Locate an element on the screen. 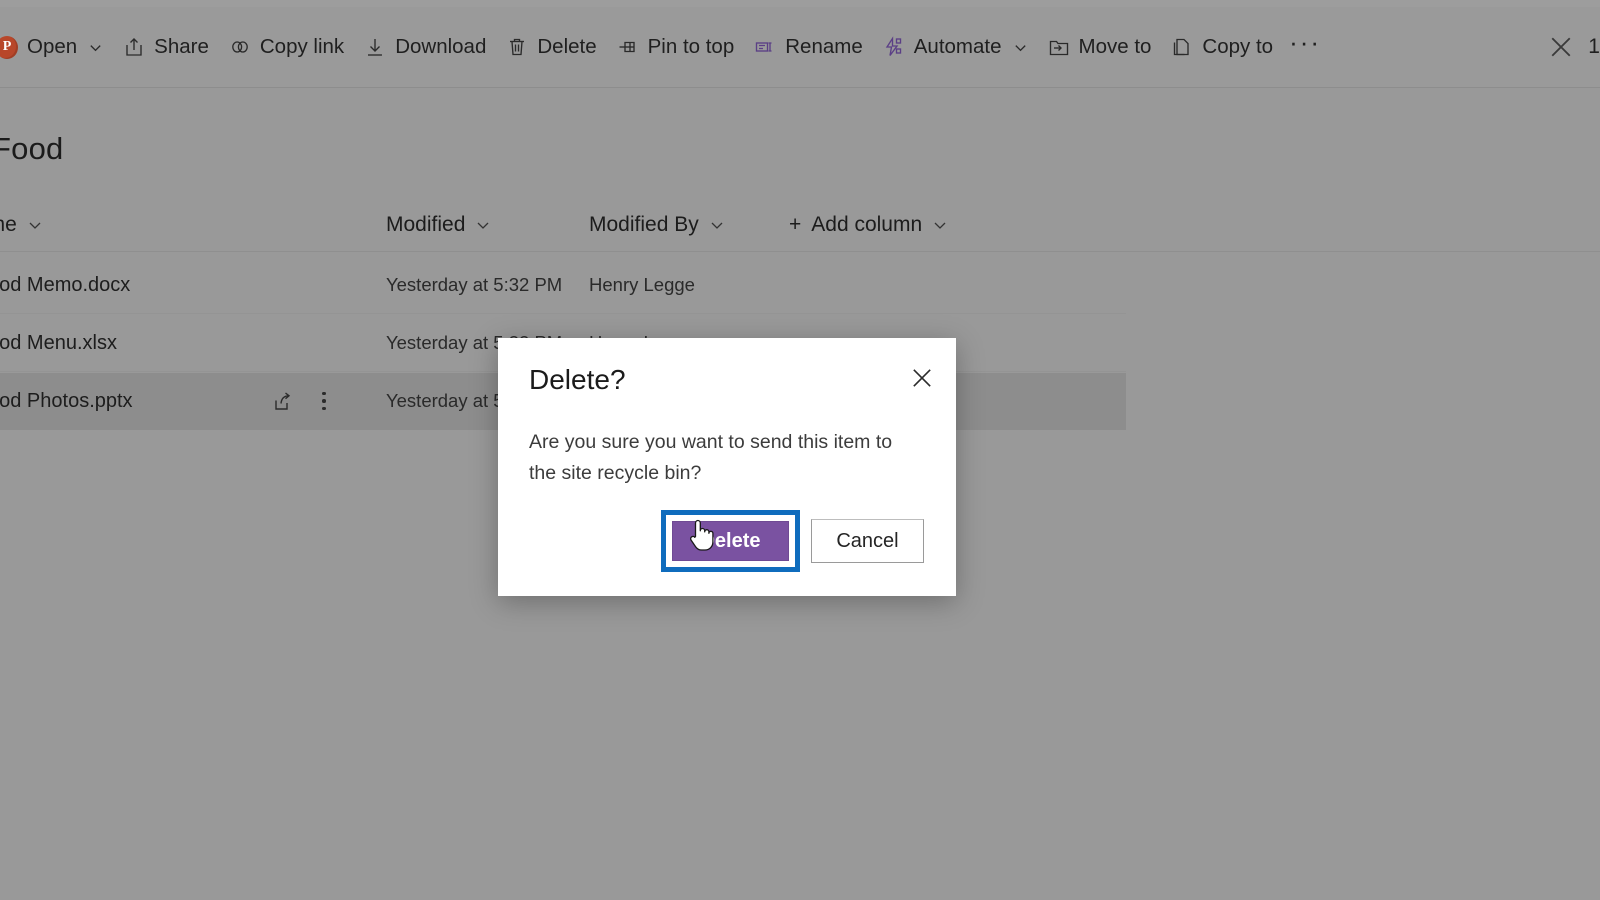 The height and width of the screenshot is (900, 1600). dialog-title: Delete? is located at coordinates (577, 379).